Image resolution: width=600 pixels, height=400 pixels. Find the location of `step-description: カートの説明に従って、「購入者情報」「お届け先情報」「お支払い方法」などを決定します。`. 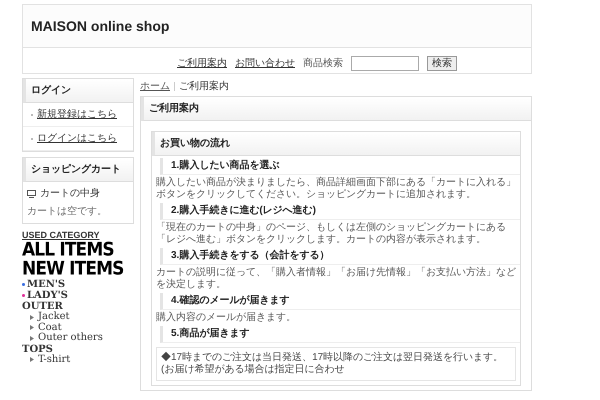

step-description: カートの説明に従って、「購入者情報」「お届け先情報」「お支払い方法」などを決定します。 is located at coordinates (336, 278).